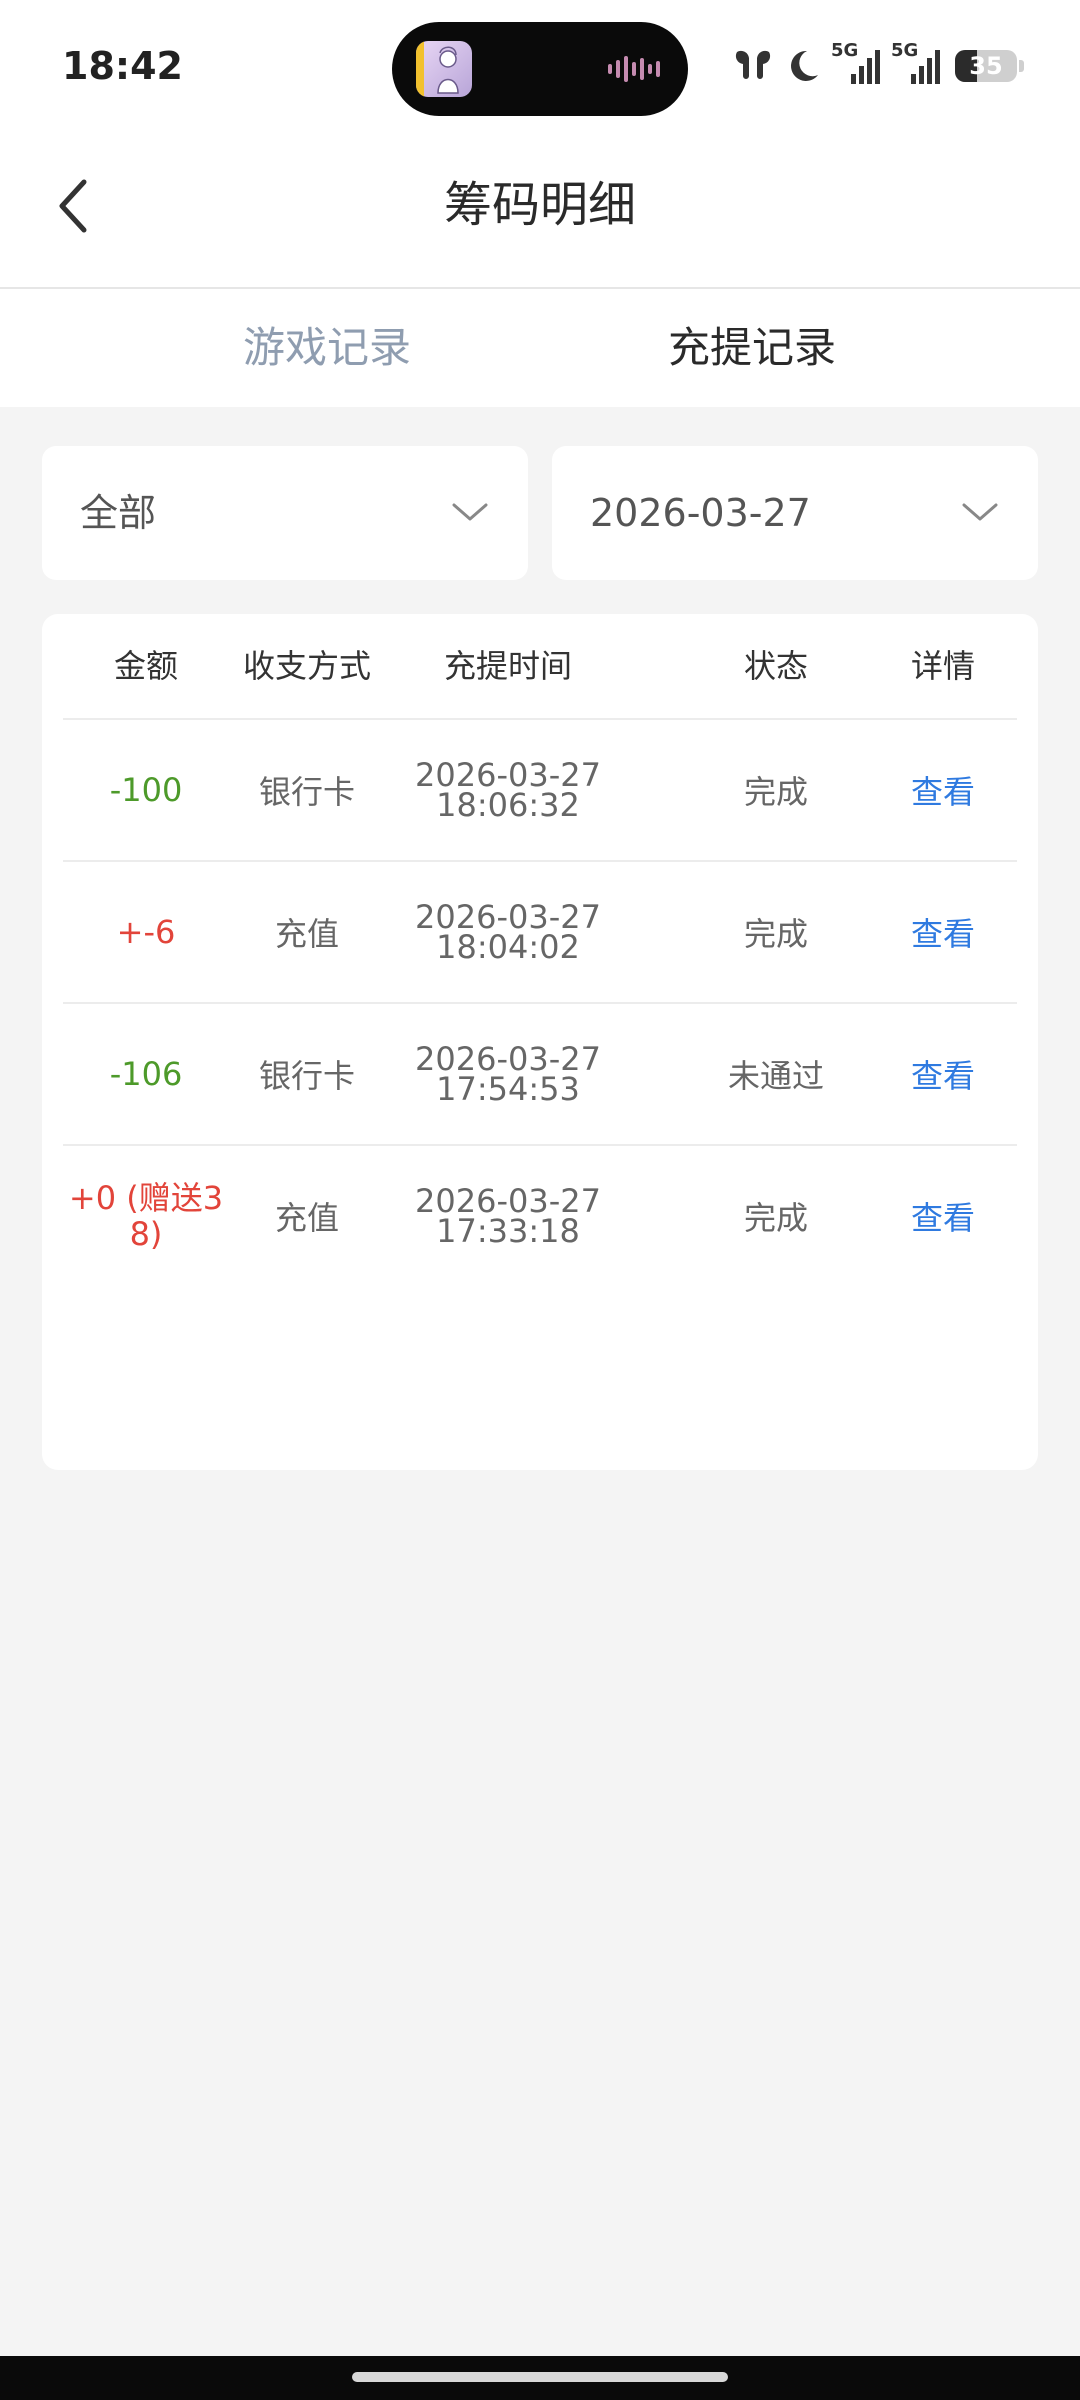 The height and width of the screenshot is (2400, 1080). Describe the element at coordinates (752, 348) in the screenshot. I see `tab-deposit-withdraw-records: 充提记录` at that location.